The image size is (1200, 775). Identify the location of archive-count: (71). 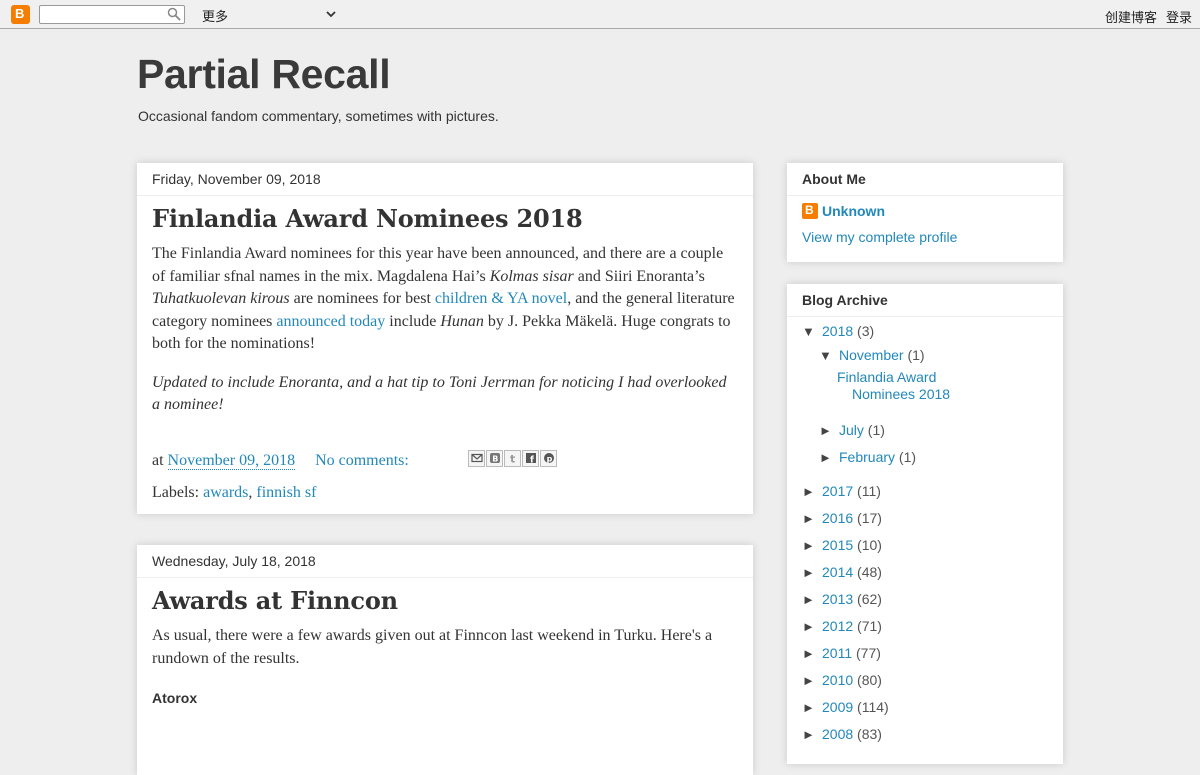
(869, 626).